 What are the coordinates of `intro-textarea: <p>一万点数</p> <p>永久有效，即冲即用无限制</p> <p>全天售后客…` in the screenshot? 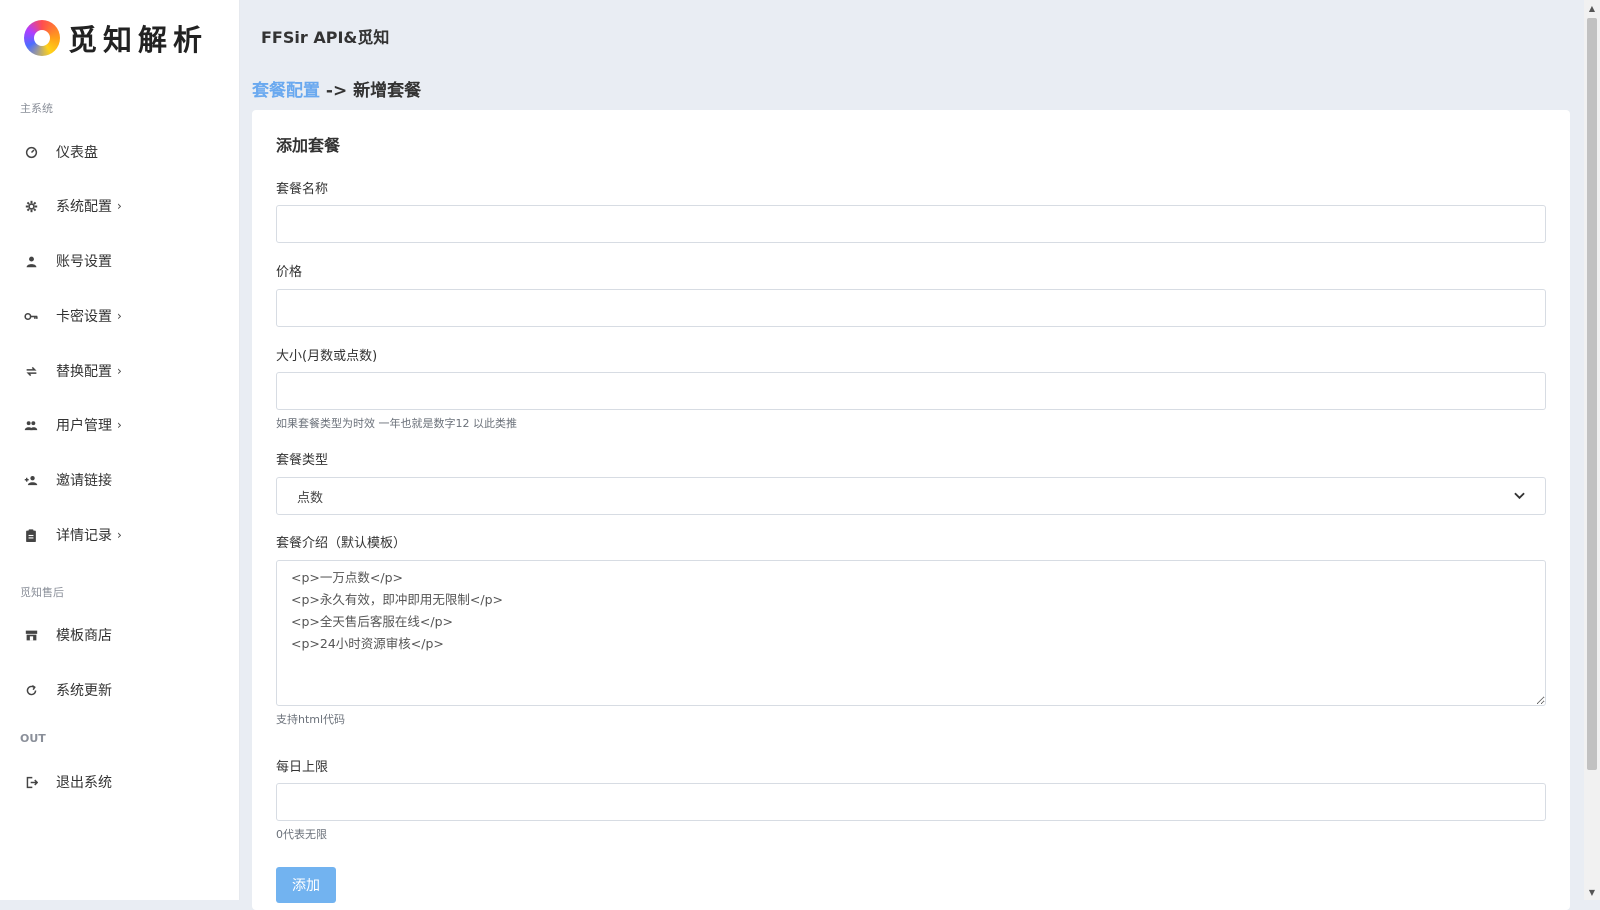 It's located at (911, 633).